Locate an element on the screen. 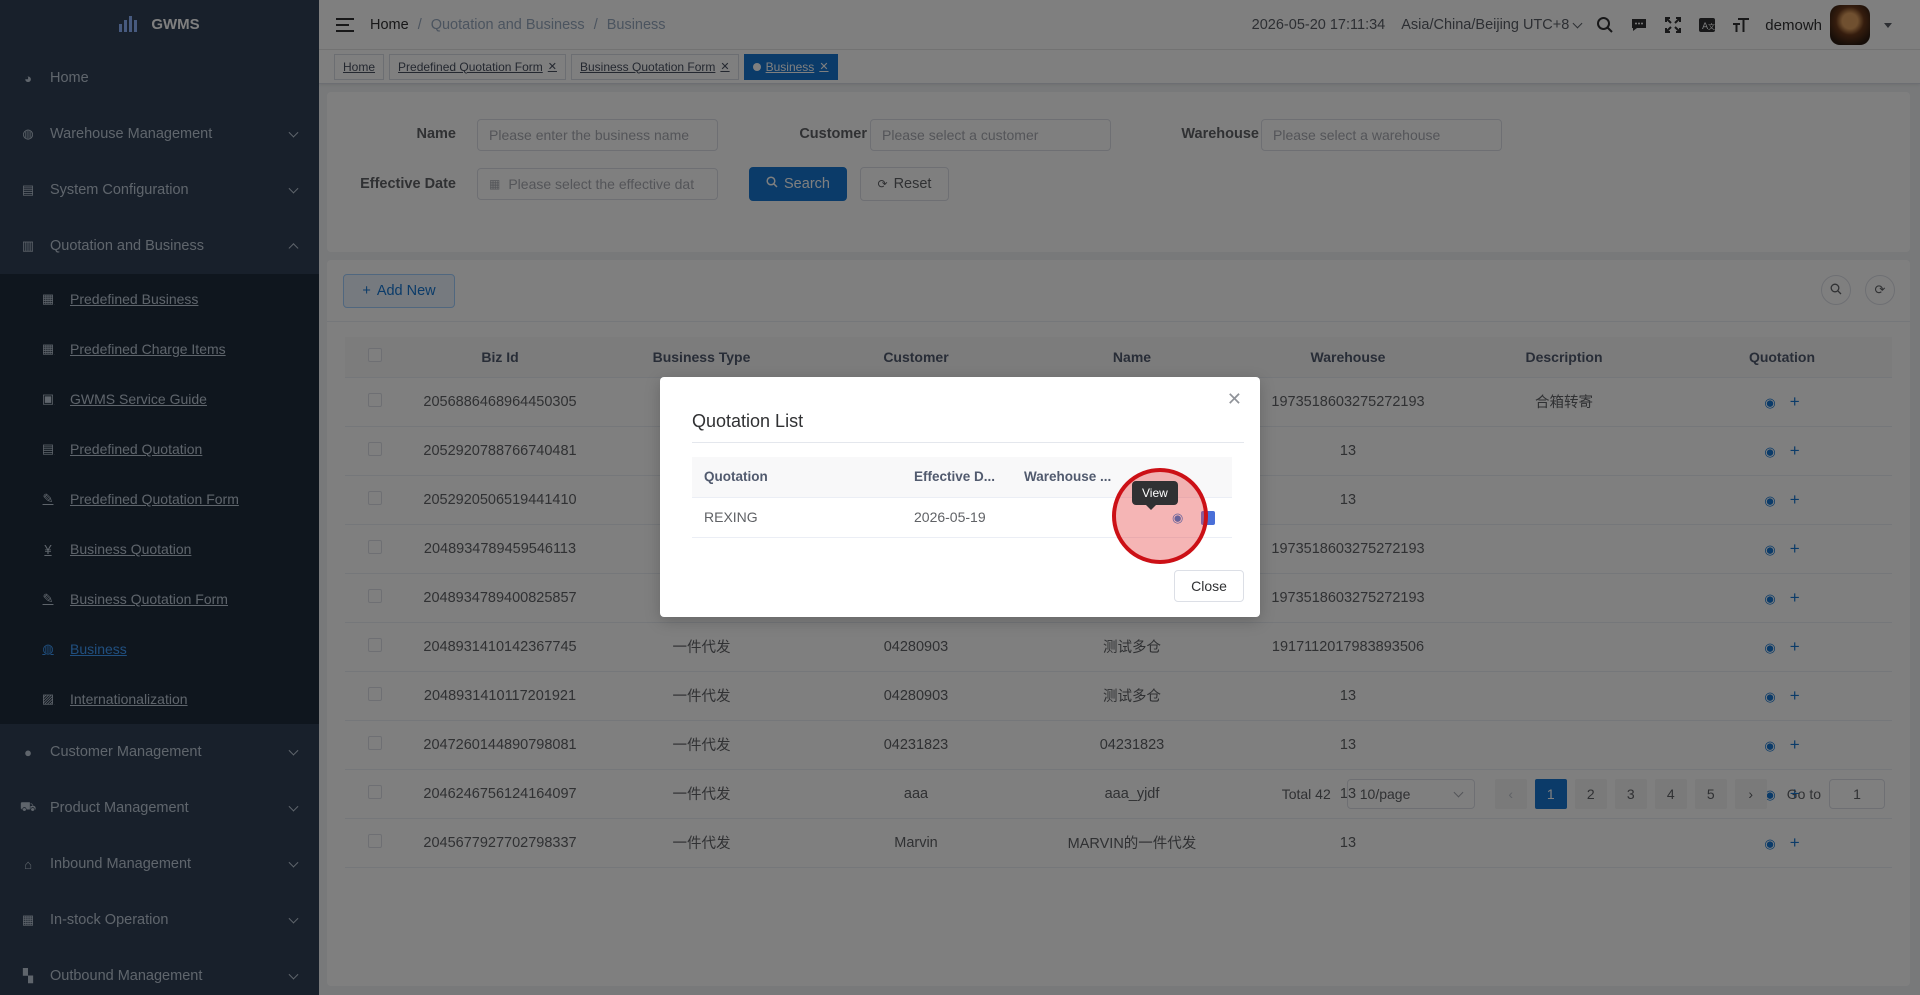 Image resolution: width=1920 pixels, height=995 pixels. close-button: Close is located at coordinates (1209, 586).